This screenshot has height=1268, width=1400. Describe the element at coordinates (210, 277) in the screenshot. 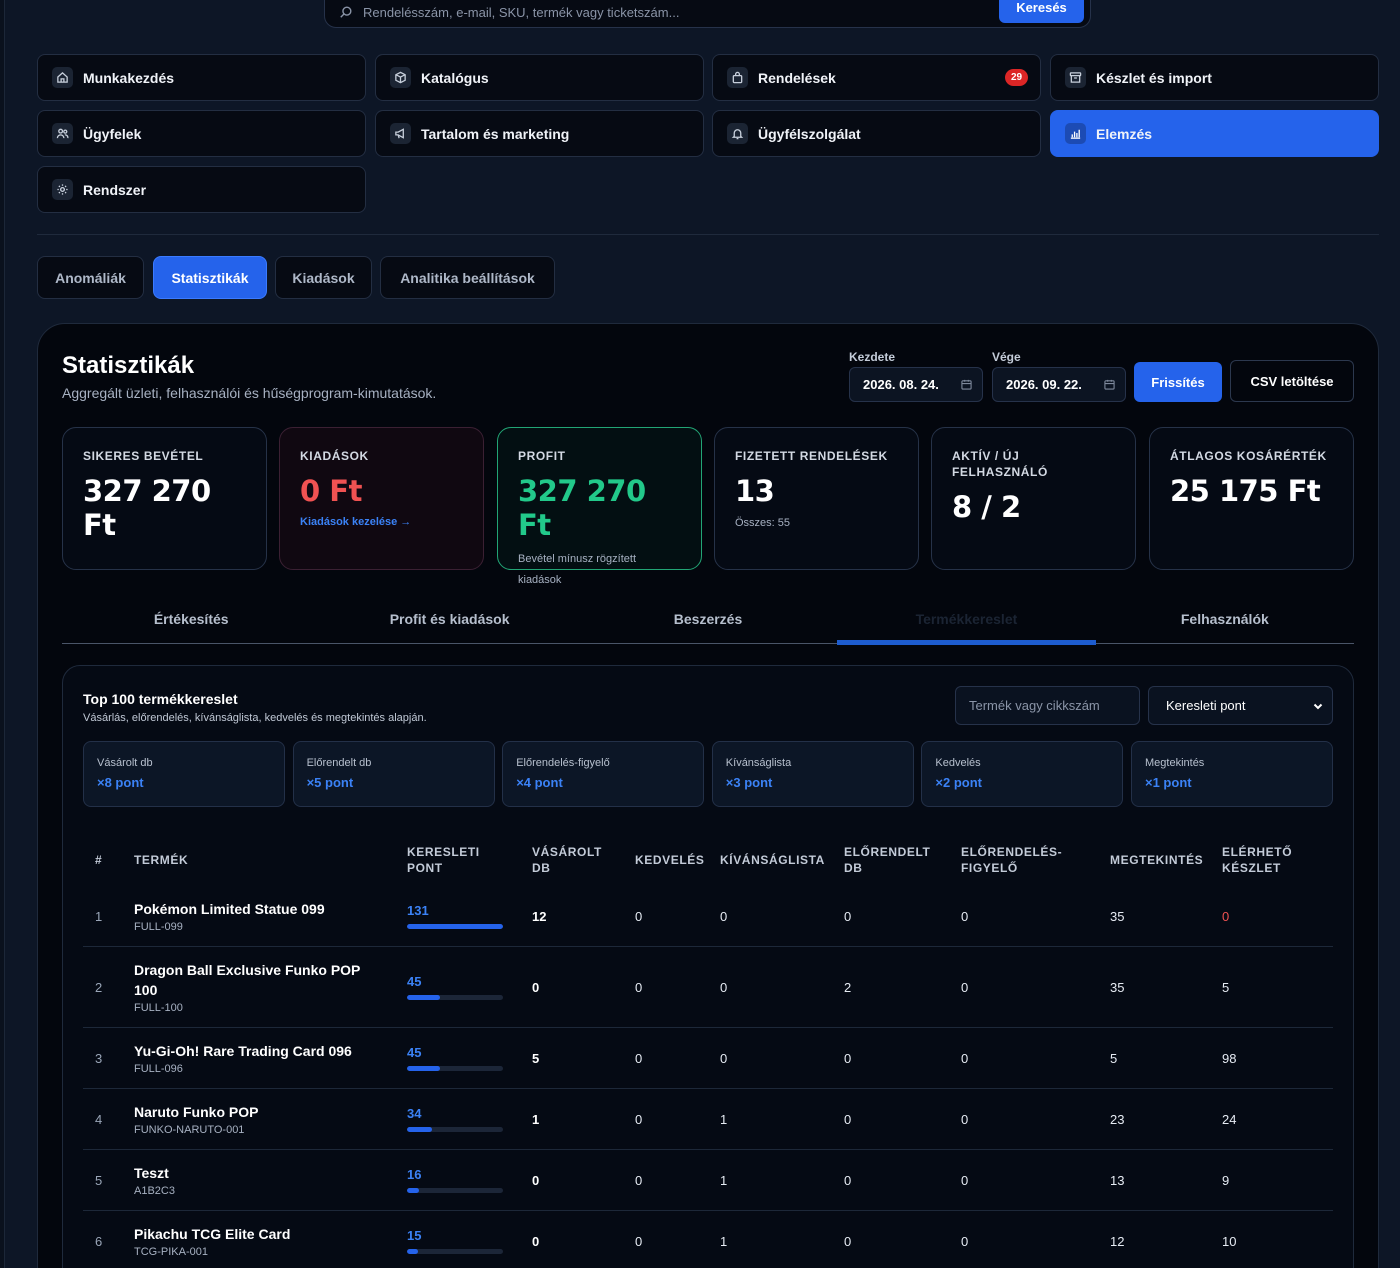

I see `tab-statisztikak: Statisztikák` at that location.